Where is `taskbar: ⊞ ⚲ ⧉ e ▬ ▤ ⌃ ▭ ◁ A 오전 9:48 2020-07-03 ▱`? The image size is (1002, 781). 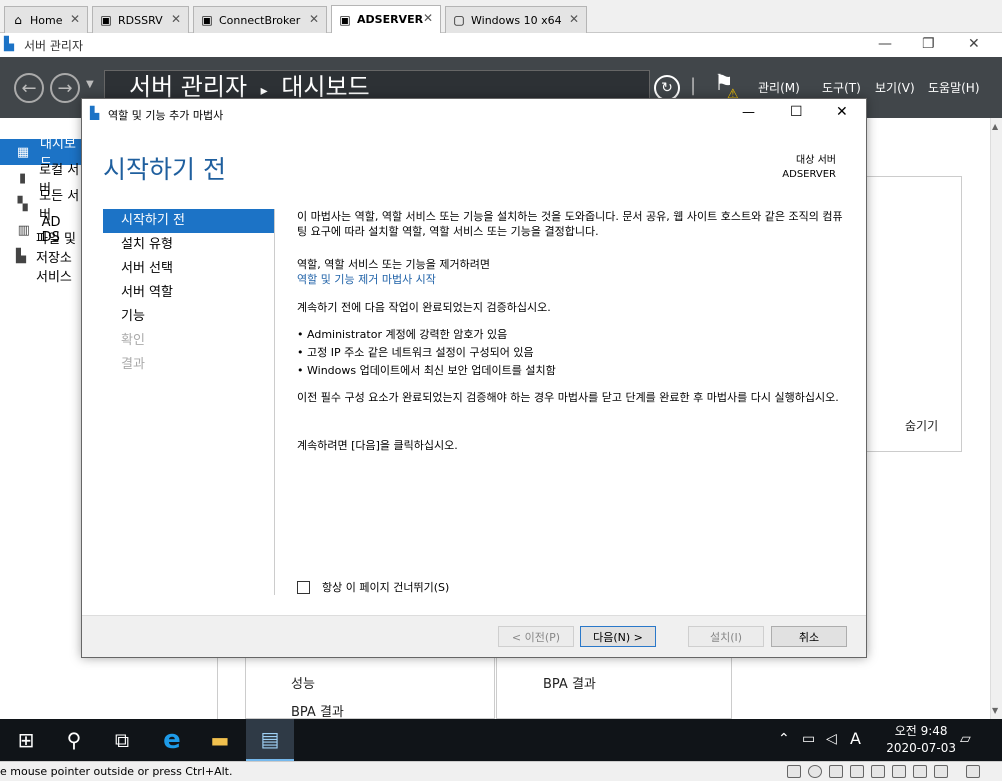
taskbar: ⊞ ⚲ ⧉ e ▬ ▤ ⌃ ▭ ◁ A 오전 9:48 2020-07-03 ▱ is located at coordinates (501, 740).